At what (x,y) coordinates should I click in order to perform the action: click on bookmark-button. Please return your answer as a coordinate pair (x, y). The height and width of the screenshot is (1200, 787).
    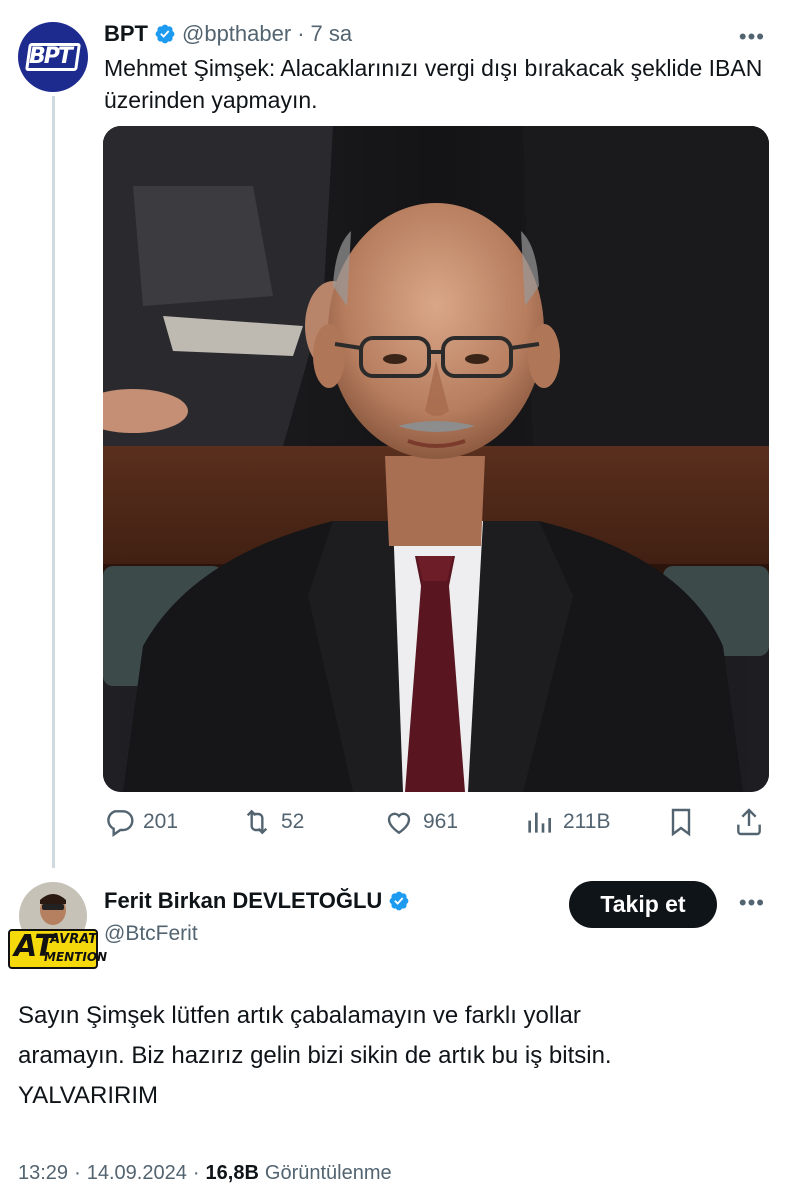
    Looking at the image, I should click on (681, 822).